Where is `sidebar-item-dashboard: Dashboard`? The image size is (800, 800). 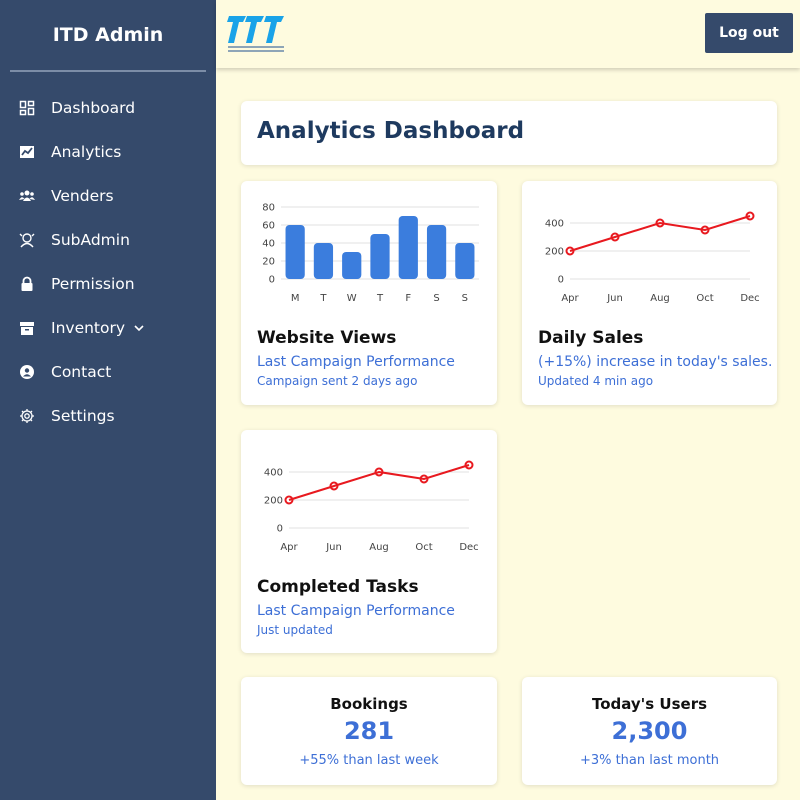
sidebar-item-dashboard: Dashboard is located at coordinates (108, 108).